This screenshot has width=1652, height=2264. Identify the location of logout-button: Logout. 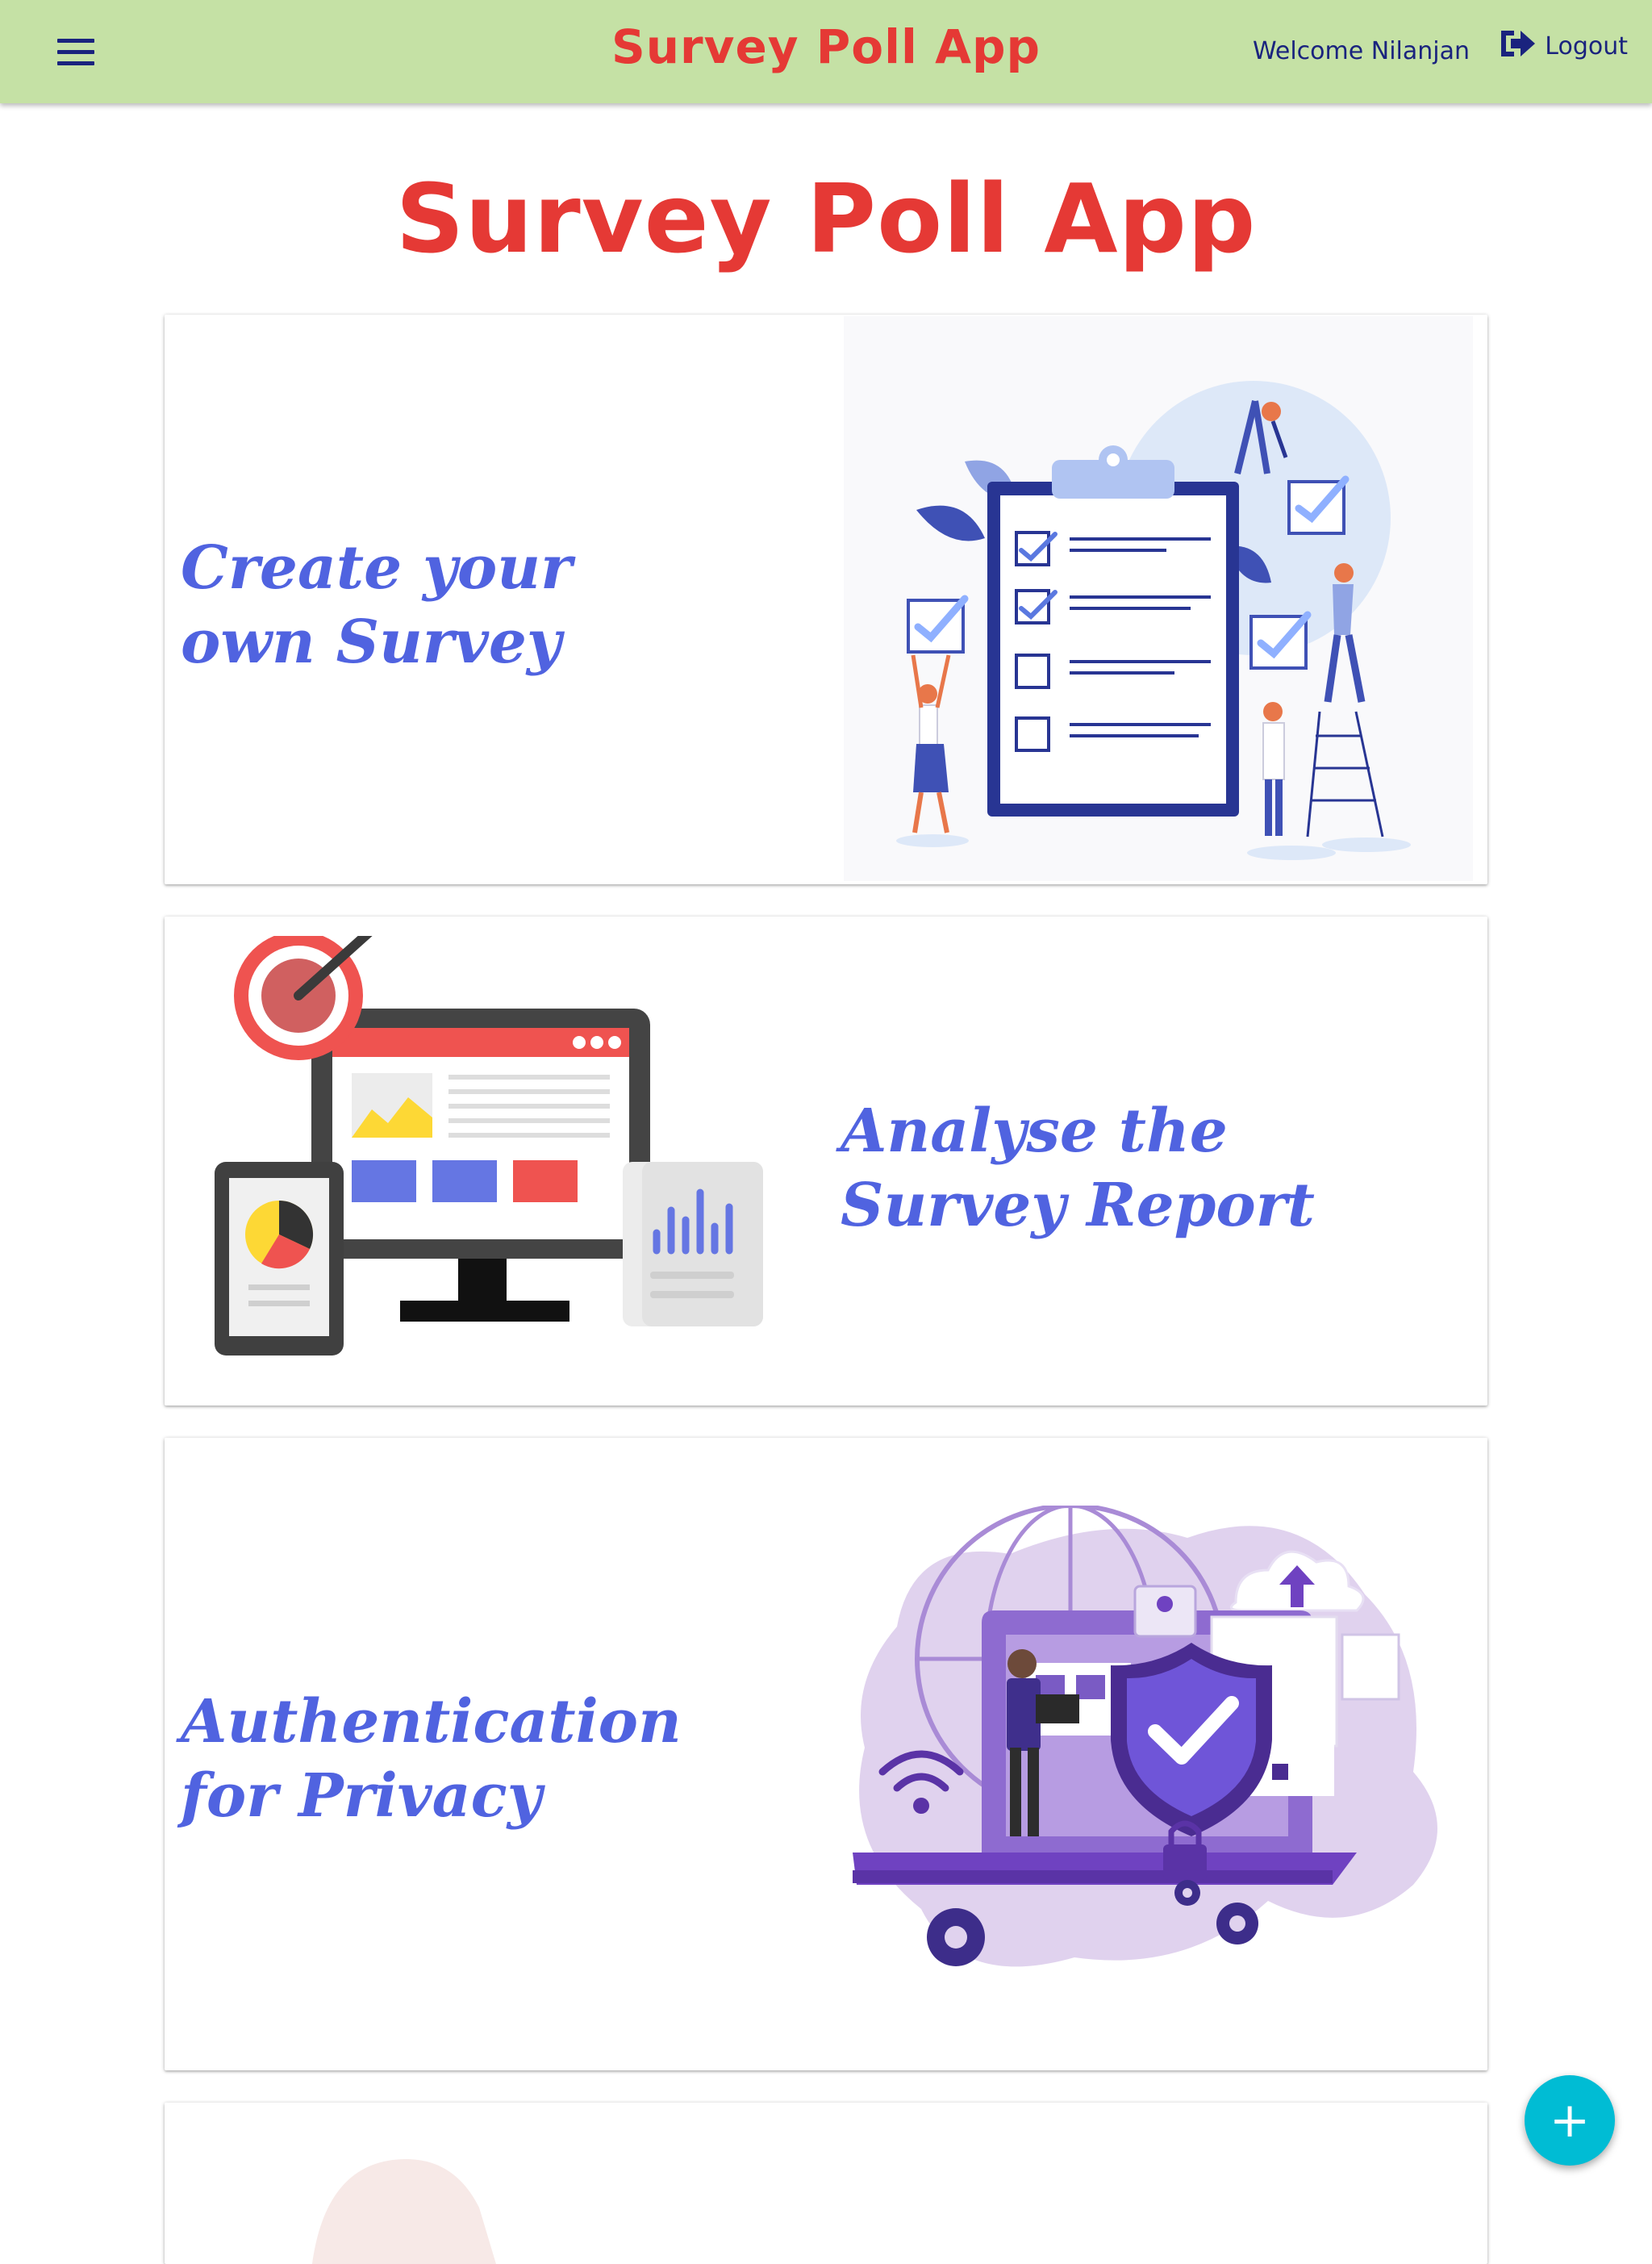
(1563, 45).